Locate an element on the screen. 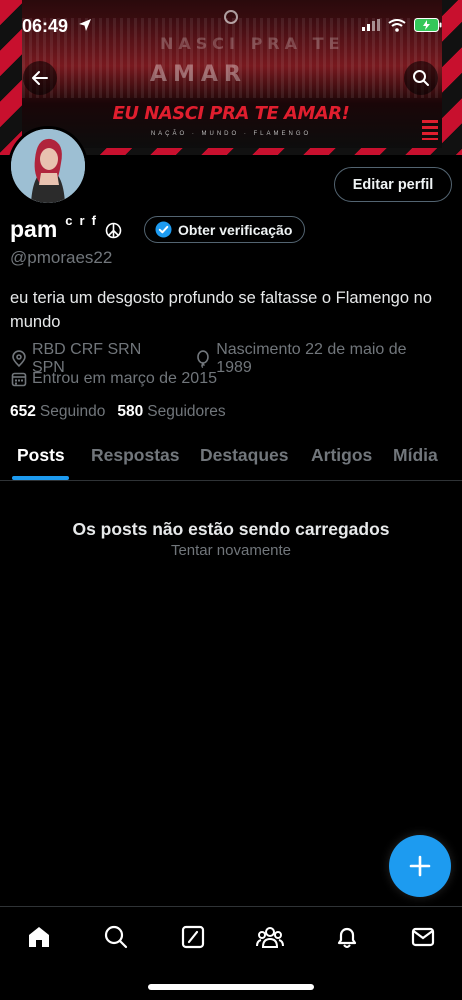 The height and width of the screenshot is (1000, 462). tab-media: Mídia is located at coordinates (415, 455).